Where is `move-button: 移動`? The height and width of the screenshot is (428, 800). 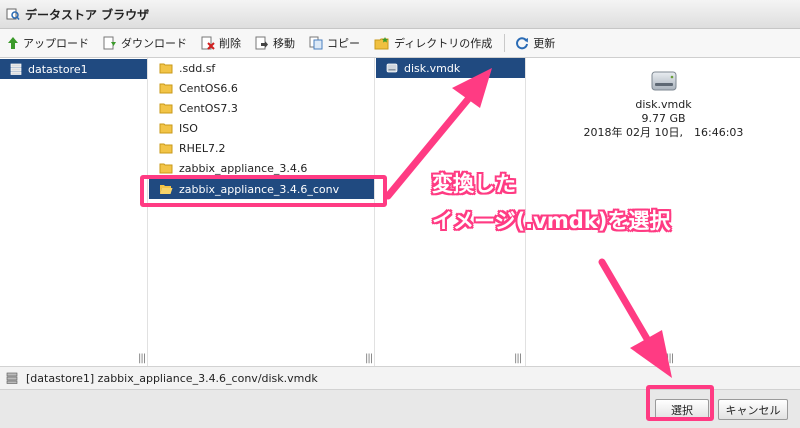 move-button: 移動 is located at coordinates (275, 43).